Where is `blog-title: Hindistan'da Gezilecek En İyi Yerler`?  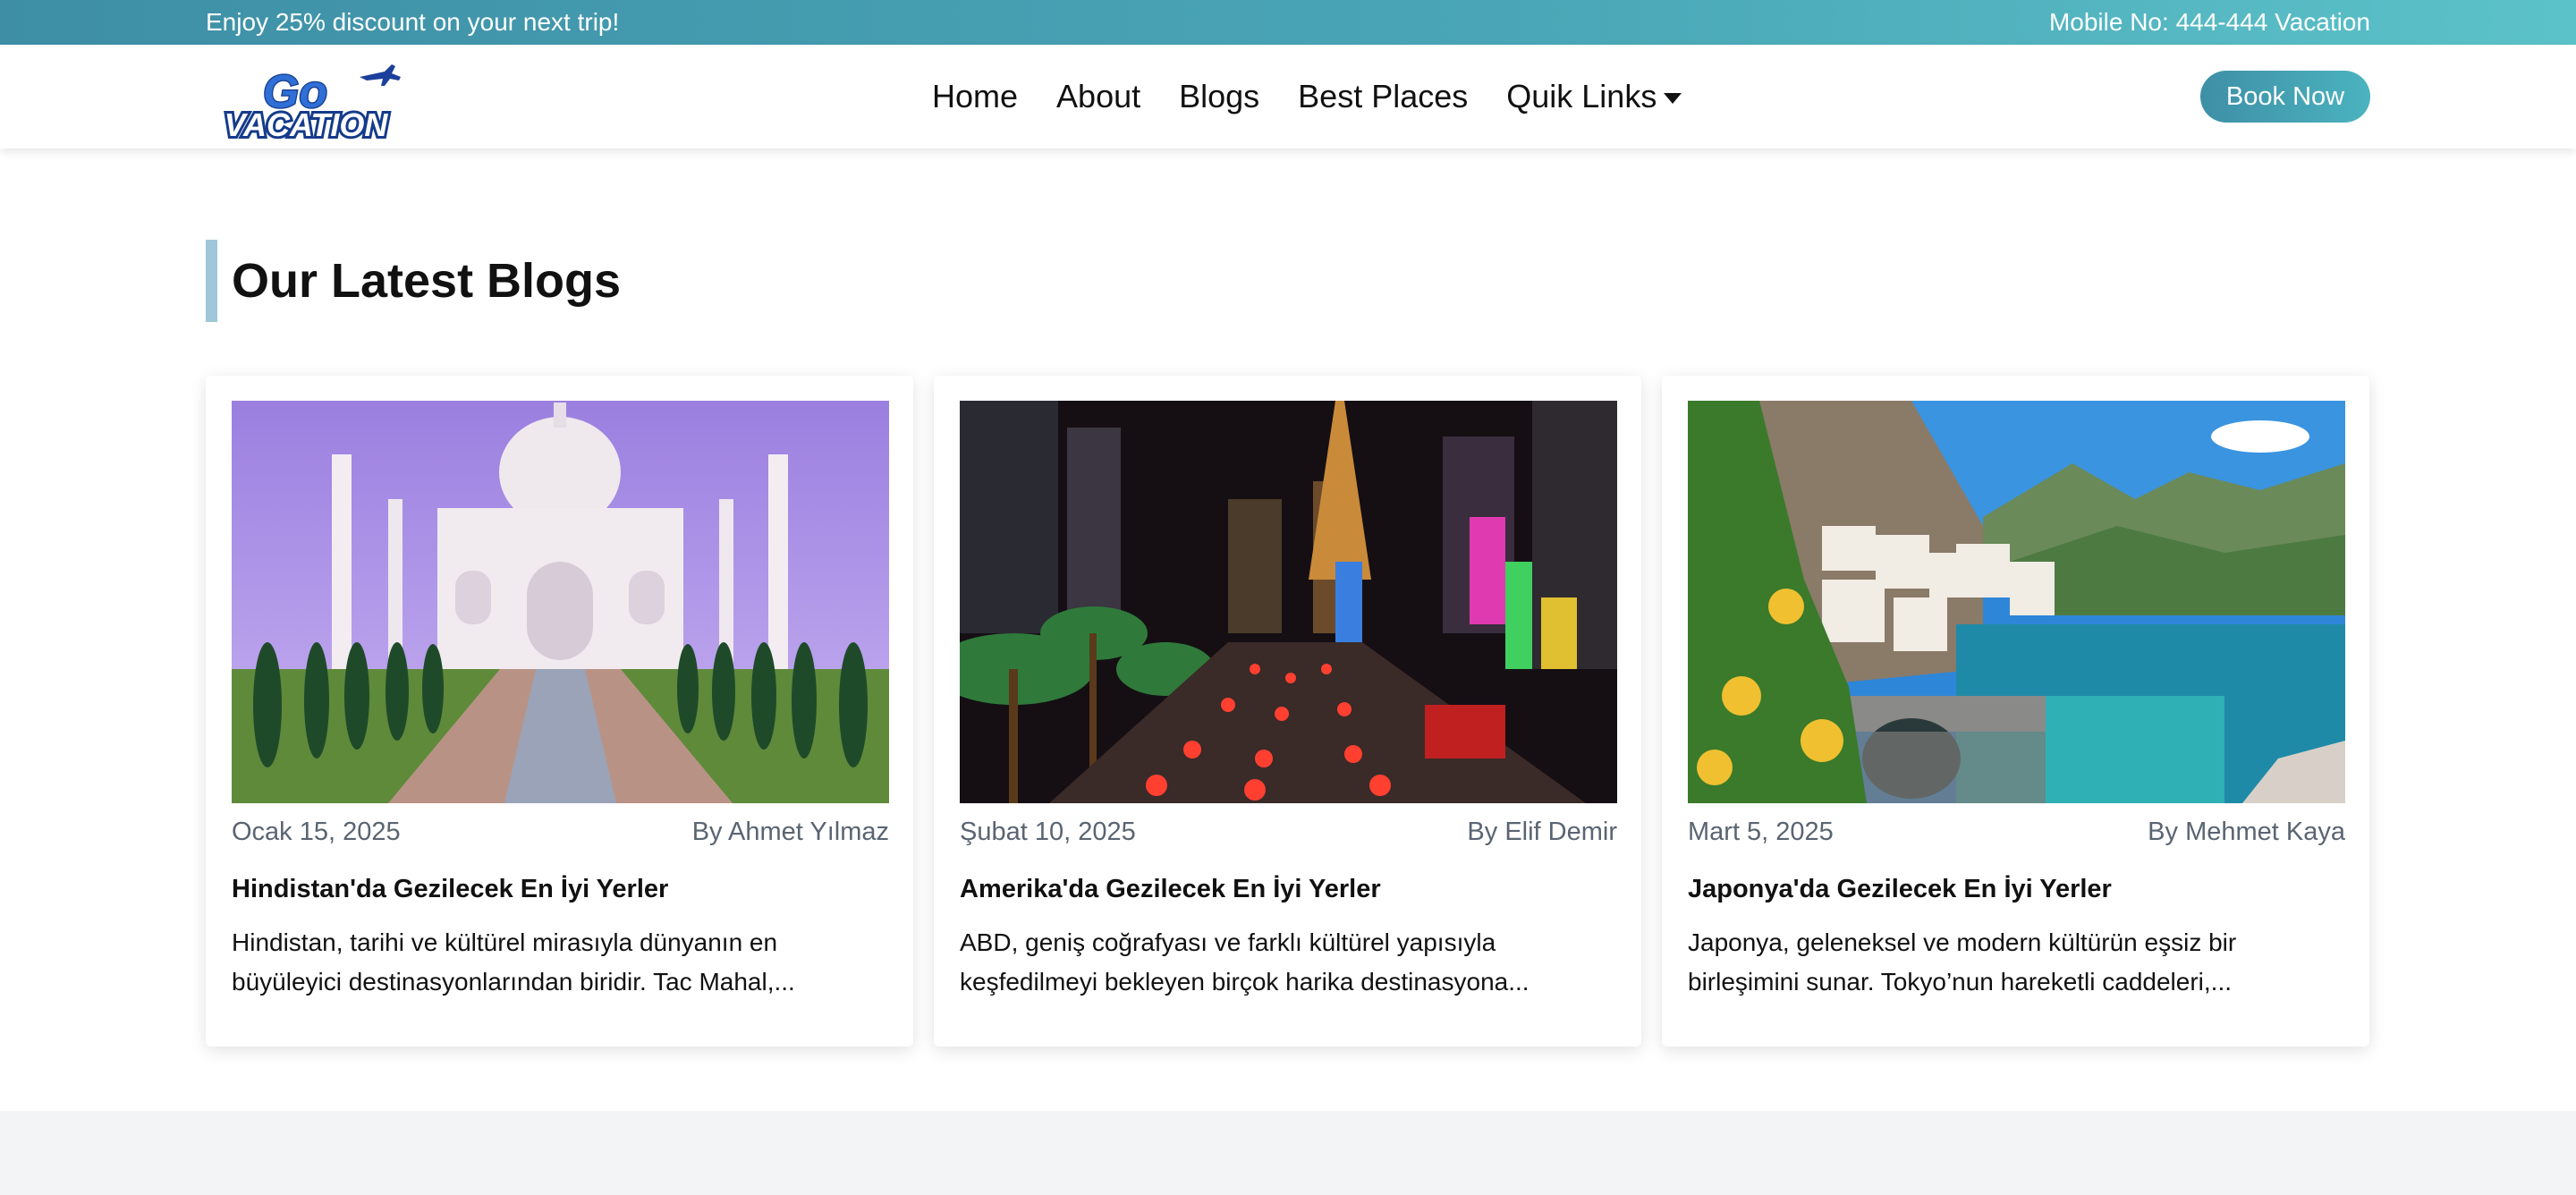 blog-title: Hindistan'da Gezilecek En İyi Yerler is located at coordinates (560, 889).